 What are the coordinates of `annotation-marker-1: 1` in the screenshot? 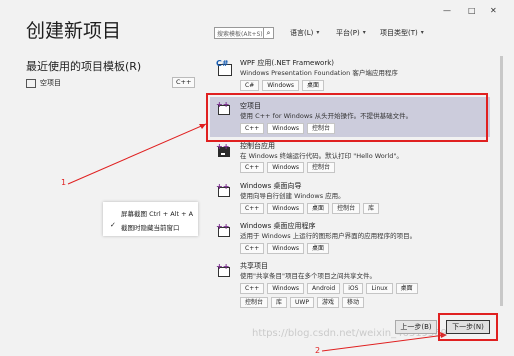 It's located at (64, 182).